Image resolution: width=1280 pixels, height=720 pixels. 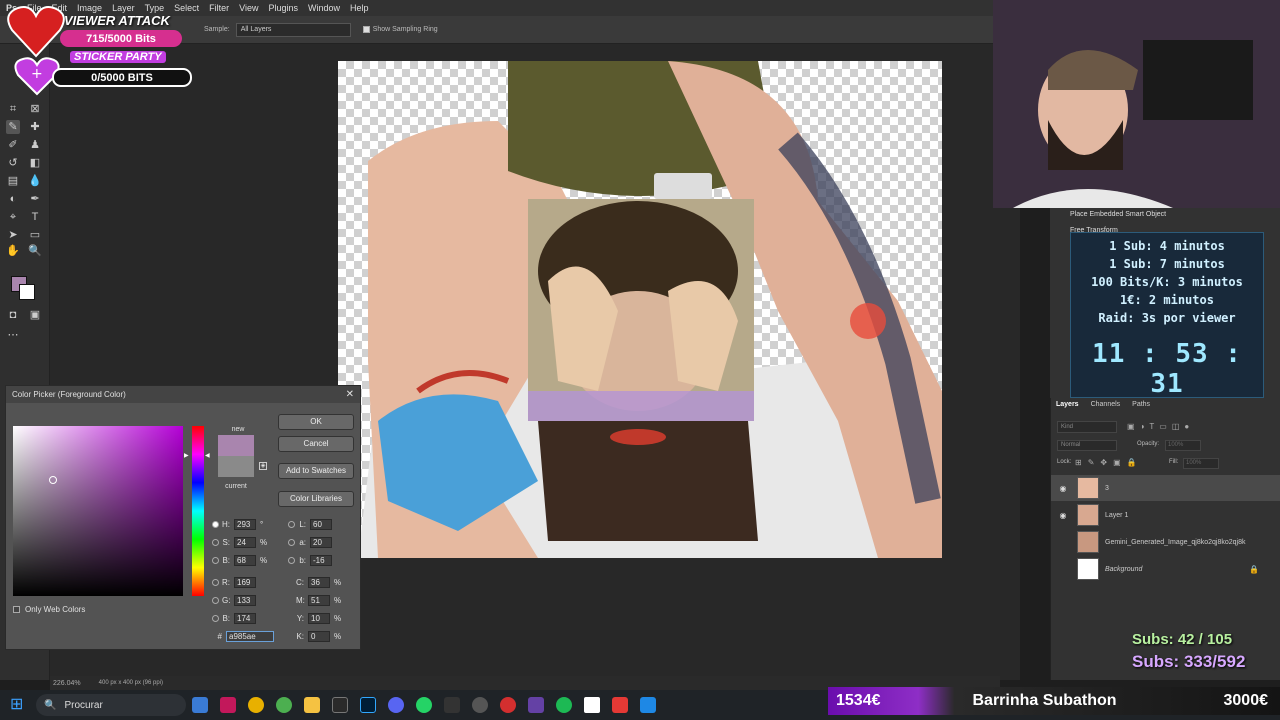 What do you see at coordinates (16, 609) in the screenshot?
I see `only-web-colors-checkbox` at bounding box center [16, 609].